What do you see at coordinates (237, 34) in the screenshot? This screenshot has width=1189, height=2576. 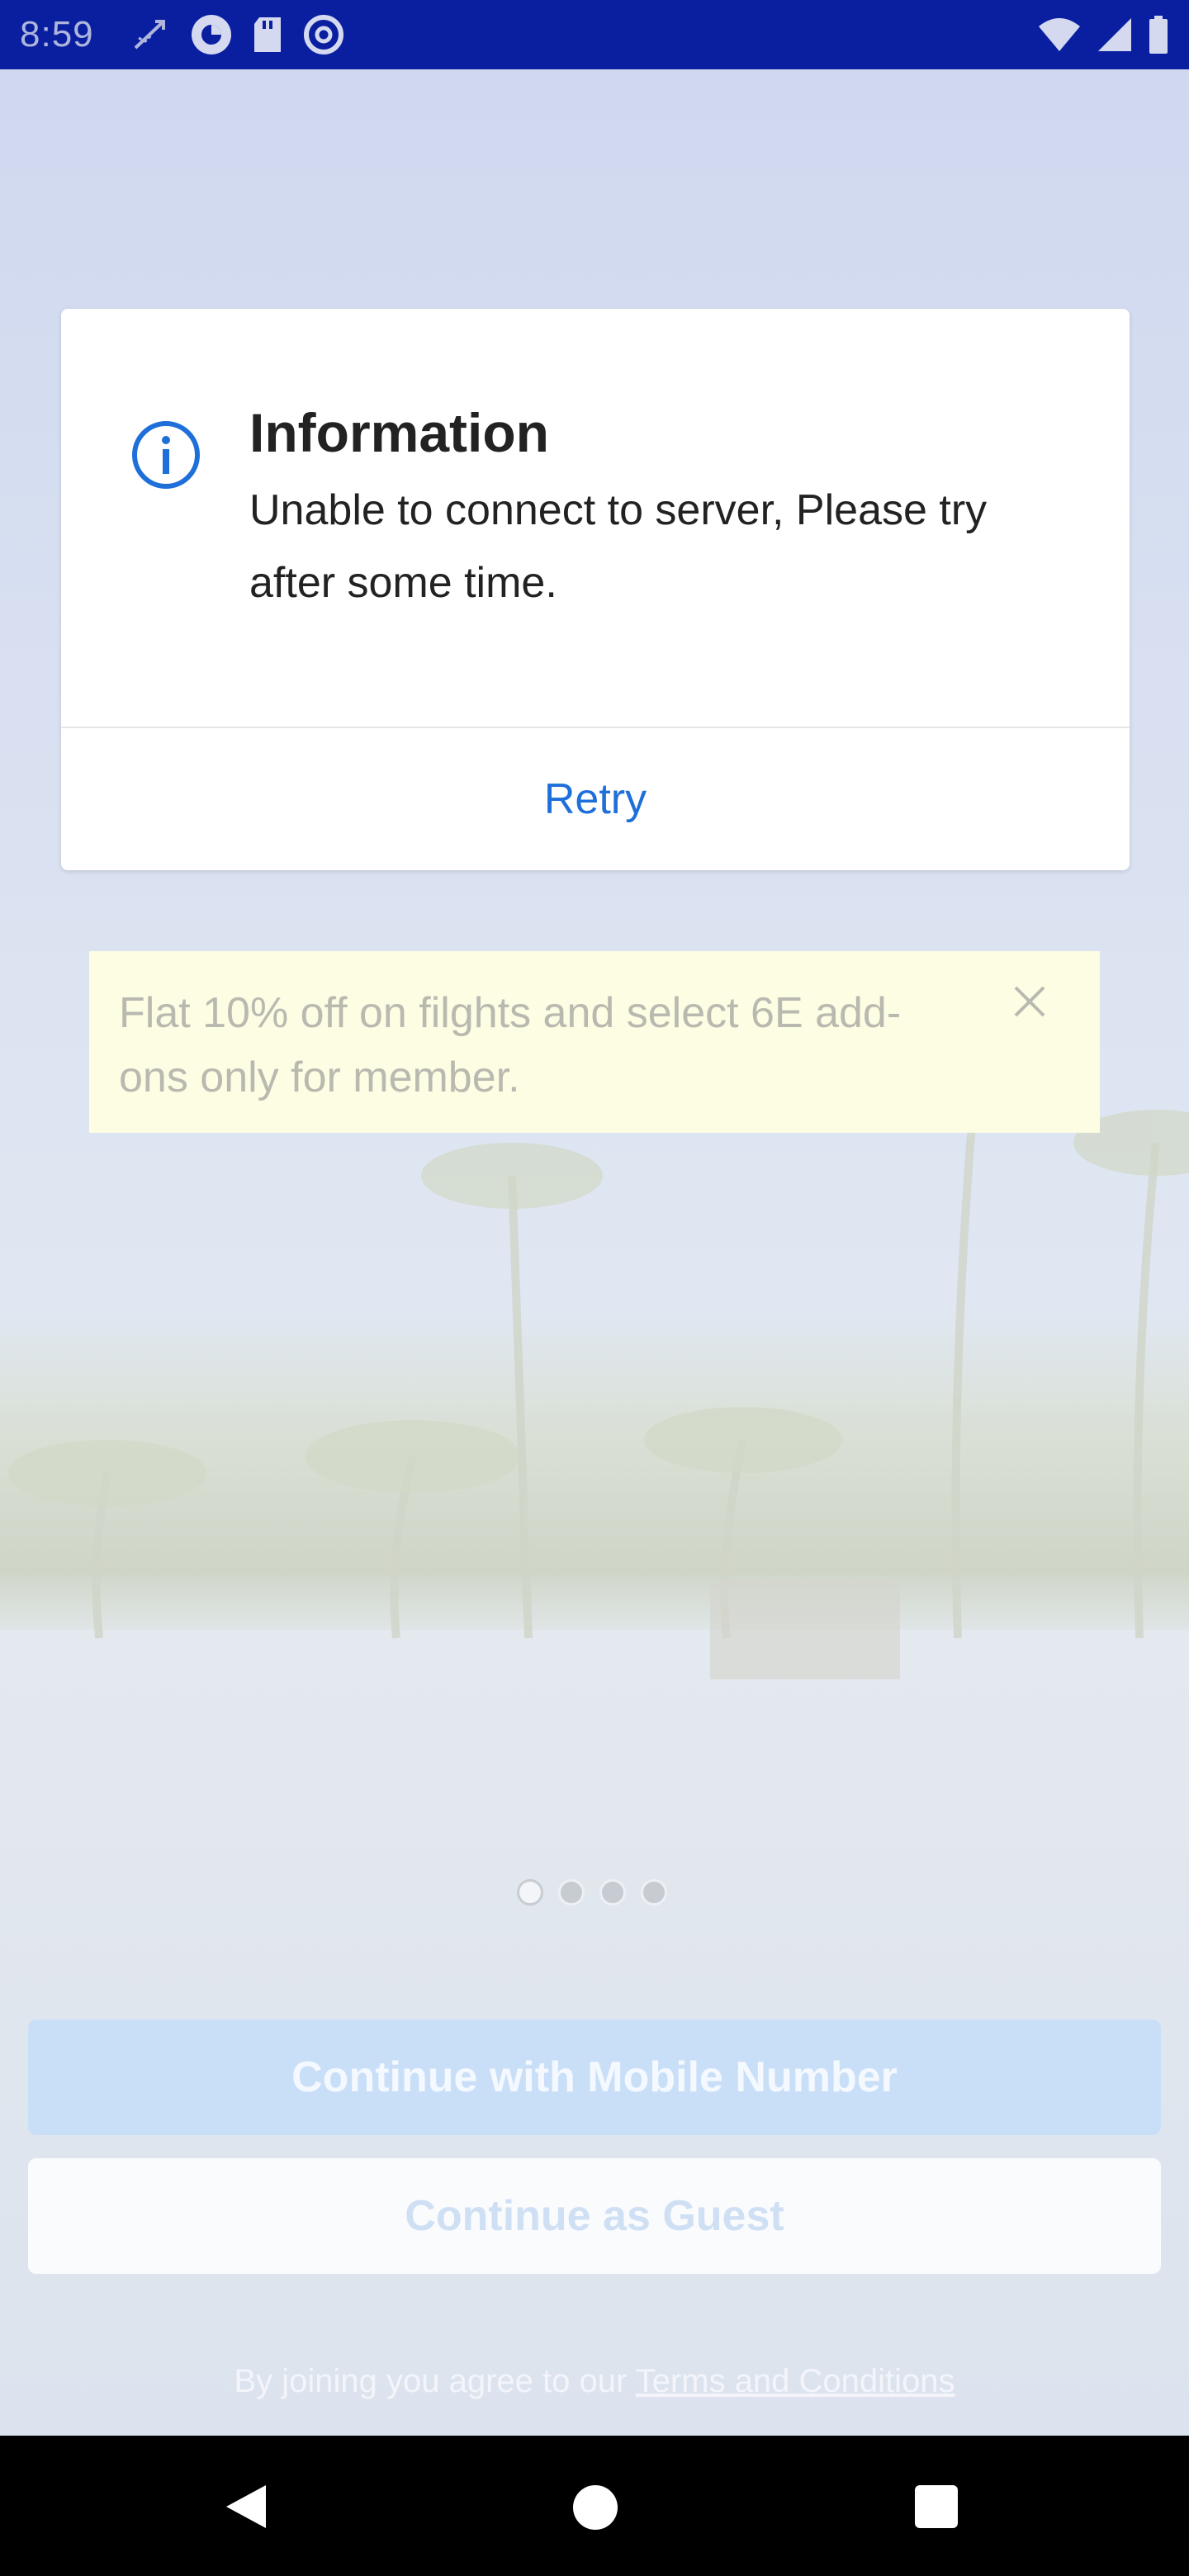 I see `status-icons-left` at bounding box center [237, 34].